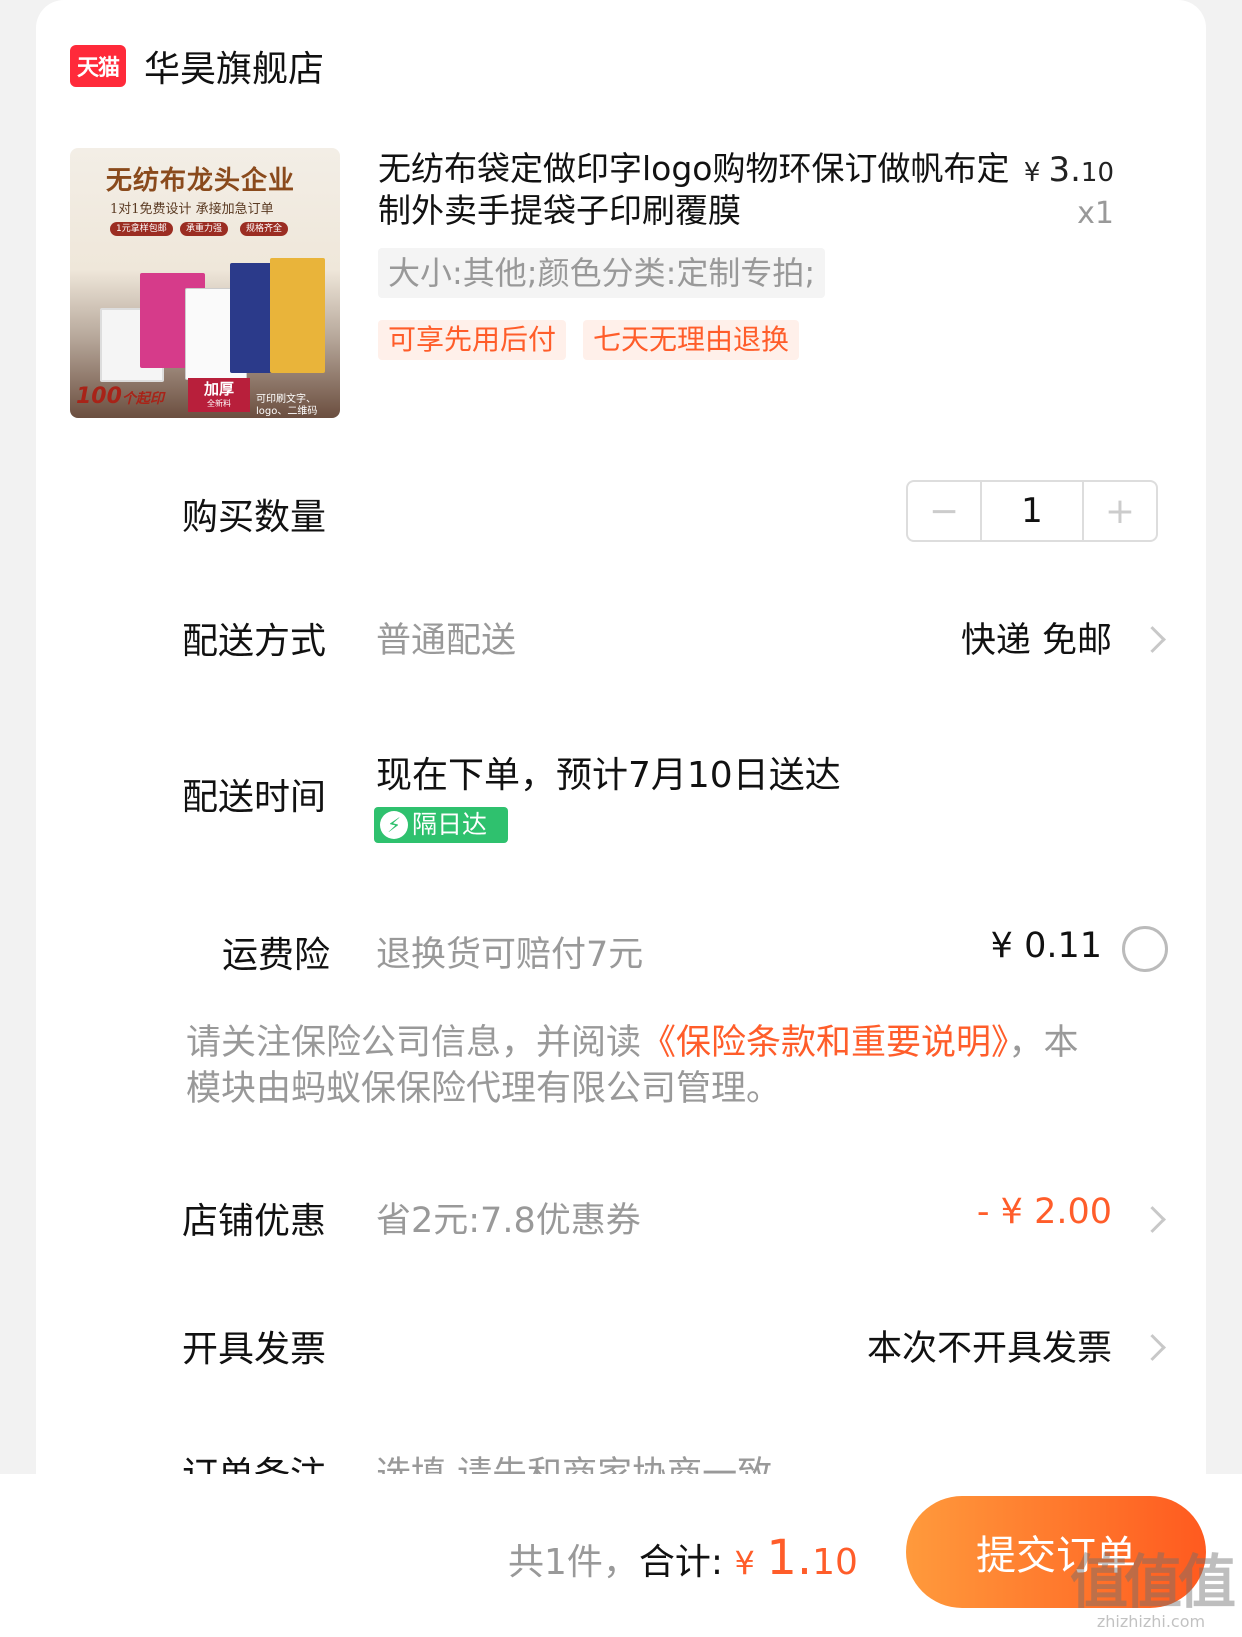 Image resolution: width=1242 pixels, height=1637 pixels. I want to click on shop-header: 天猫 华昊旗舰店, so click(197, 66).